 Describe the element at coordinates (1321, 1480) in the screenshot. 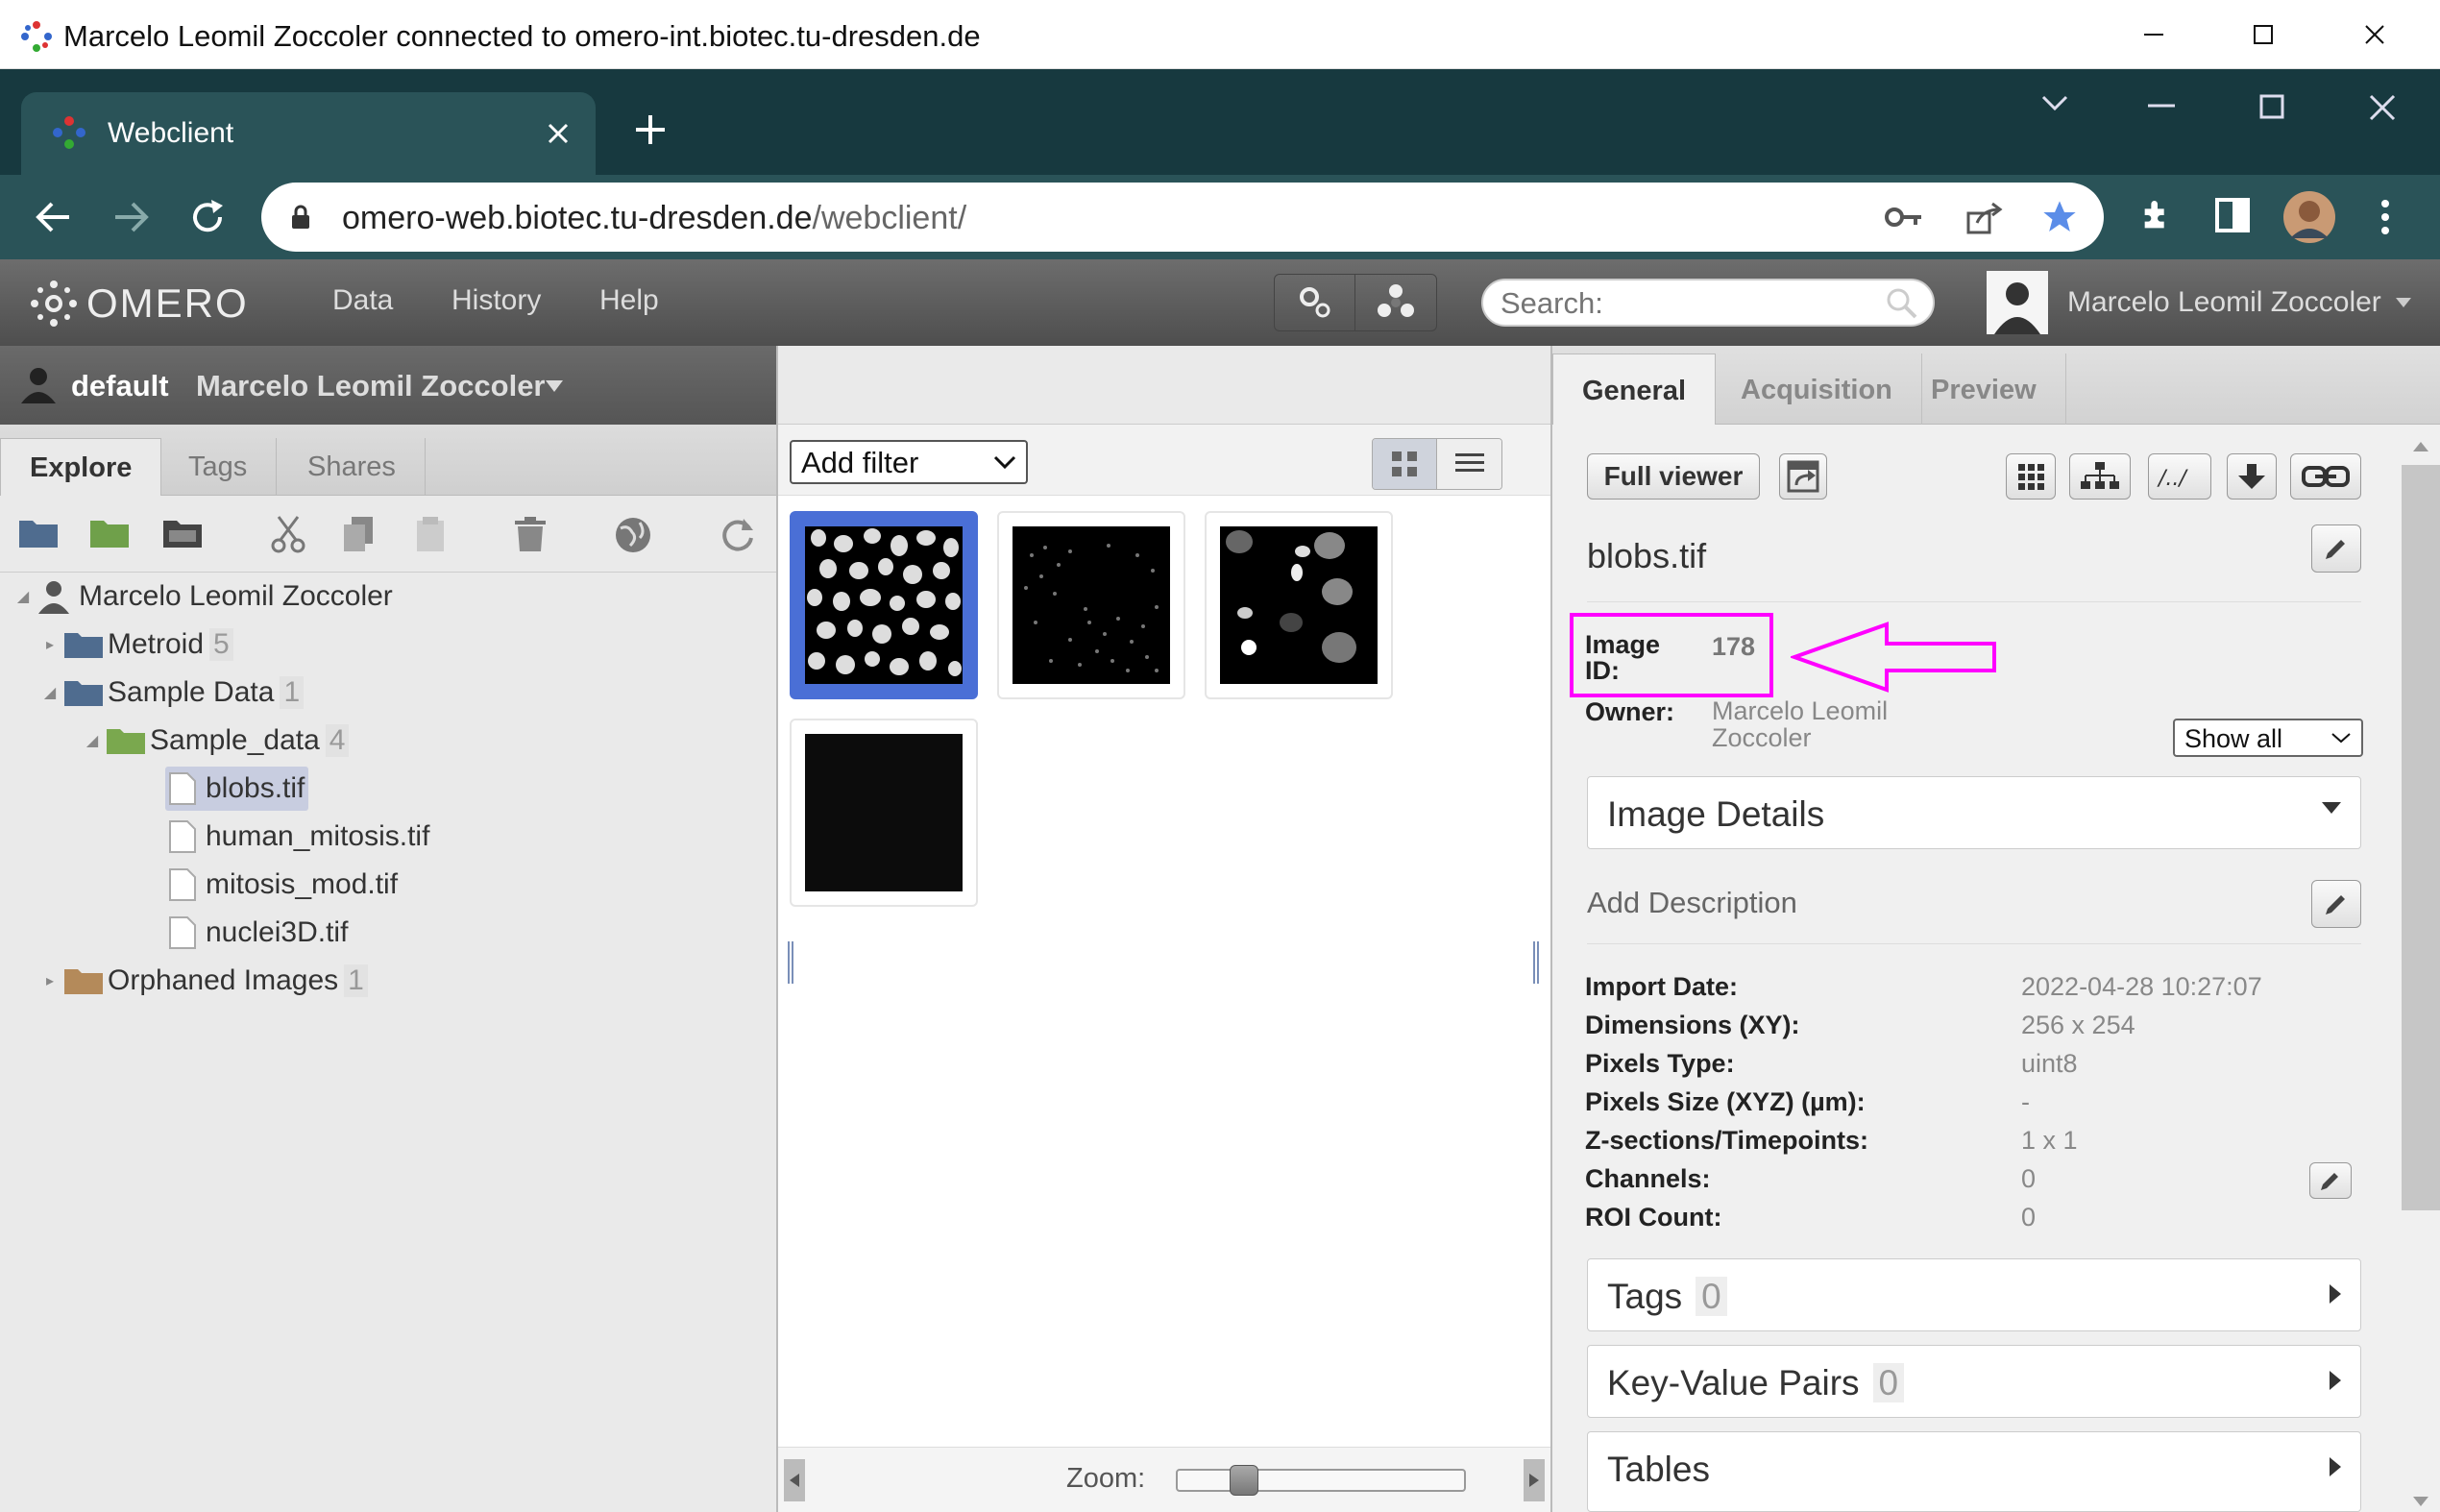

I see `zoom-slider` at that location.